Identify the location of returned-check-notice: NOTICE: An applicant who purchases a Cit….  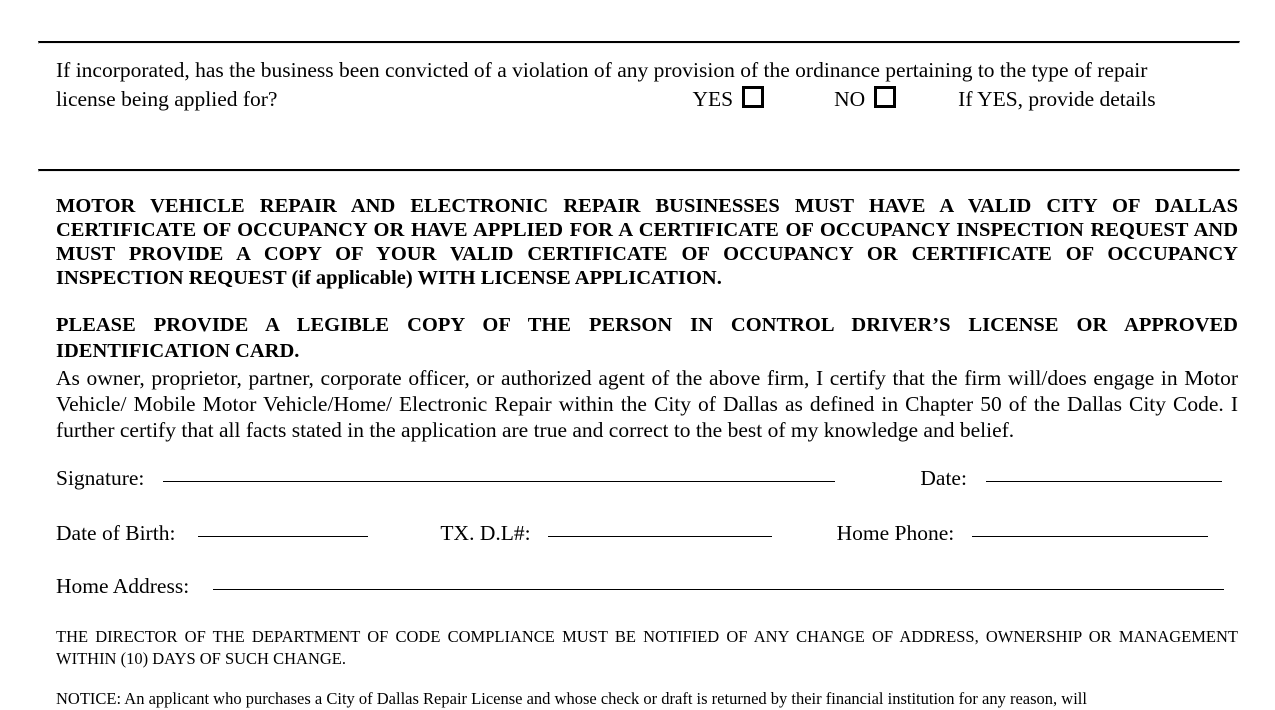
(571, 698).